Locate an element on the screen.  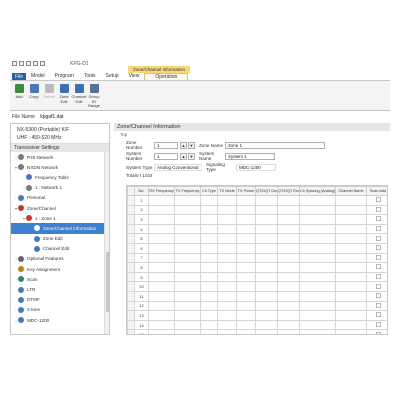
column-header: TX Frequency is located at coordinates (187, 191).